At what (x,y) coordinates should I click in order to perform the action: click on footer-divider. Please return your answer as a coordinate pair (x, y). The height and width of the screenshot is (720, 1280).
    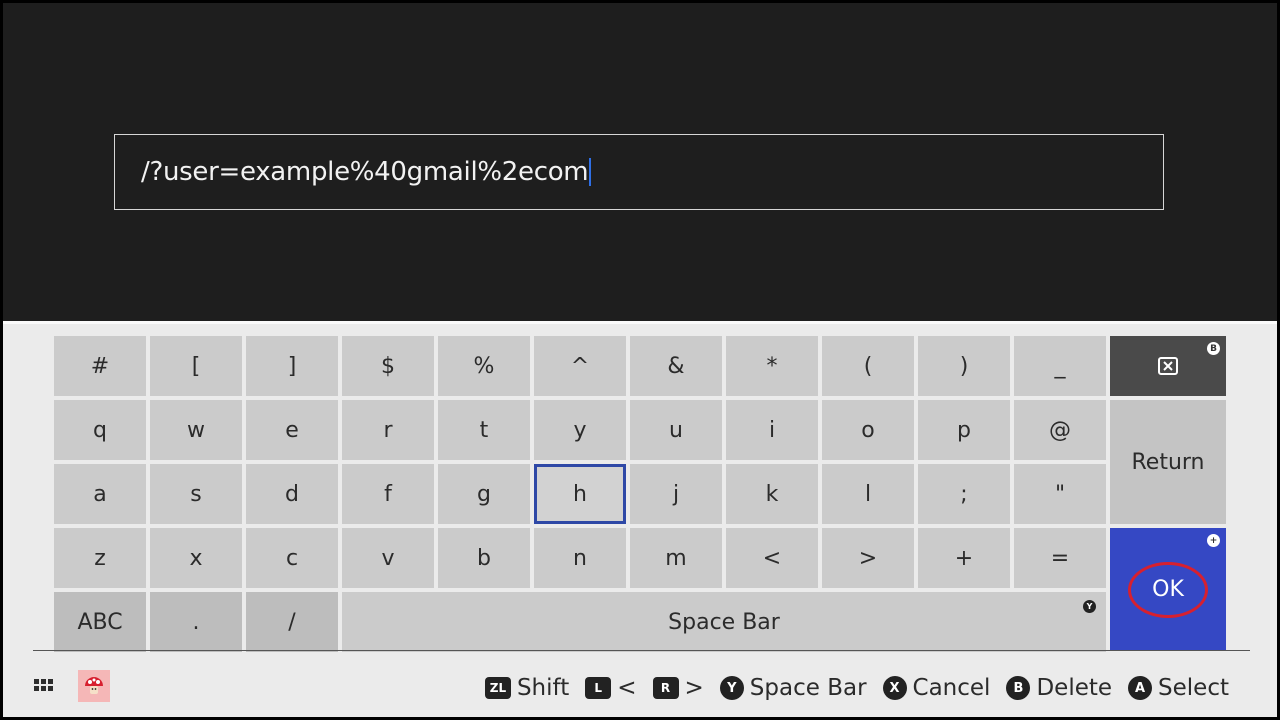
    Looking at the image, I should click on (641, 650).